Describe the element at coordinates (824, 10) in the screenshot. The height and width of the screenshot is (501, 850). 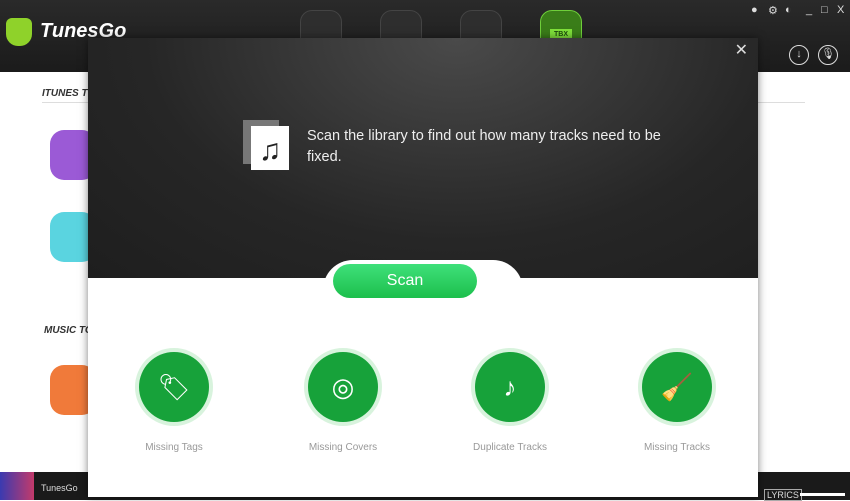
I see `maximize-icon: □` at that location.